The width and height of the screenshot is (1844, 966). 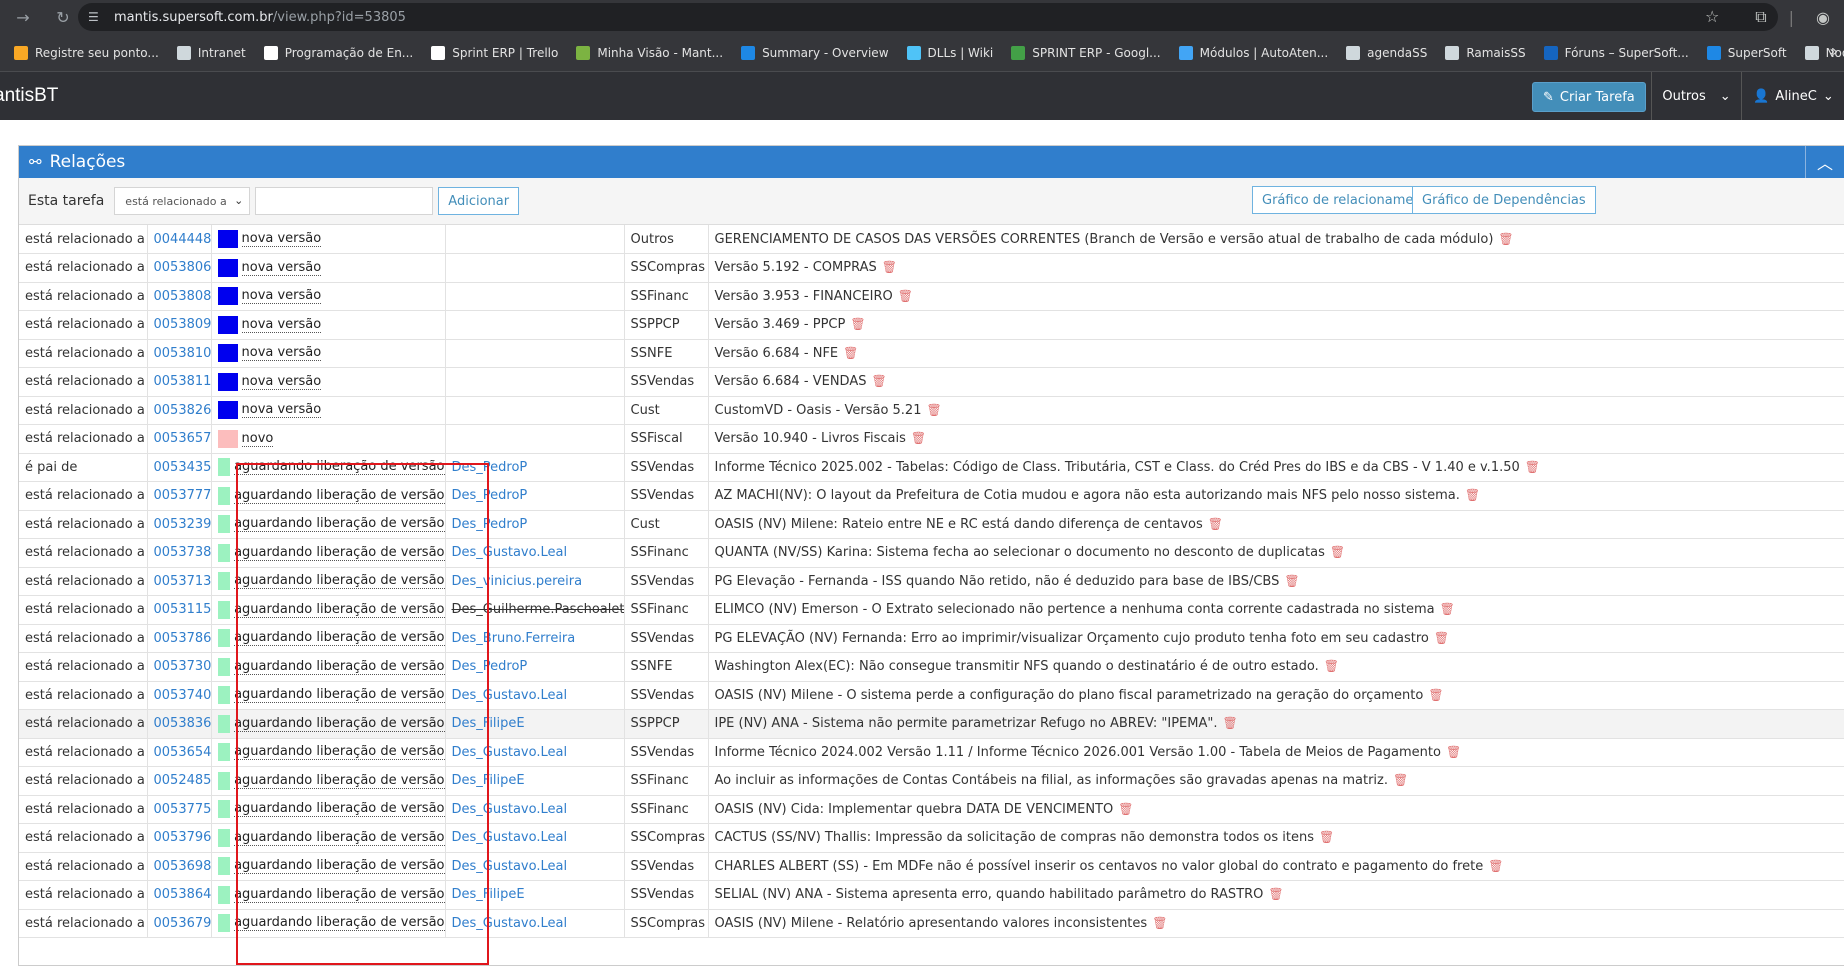 I want to click on bookmark-item: Sprint ERP | Trello, so click(x=494, y=52).